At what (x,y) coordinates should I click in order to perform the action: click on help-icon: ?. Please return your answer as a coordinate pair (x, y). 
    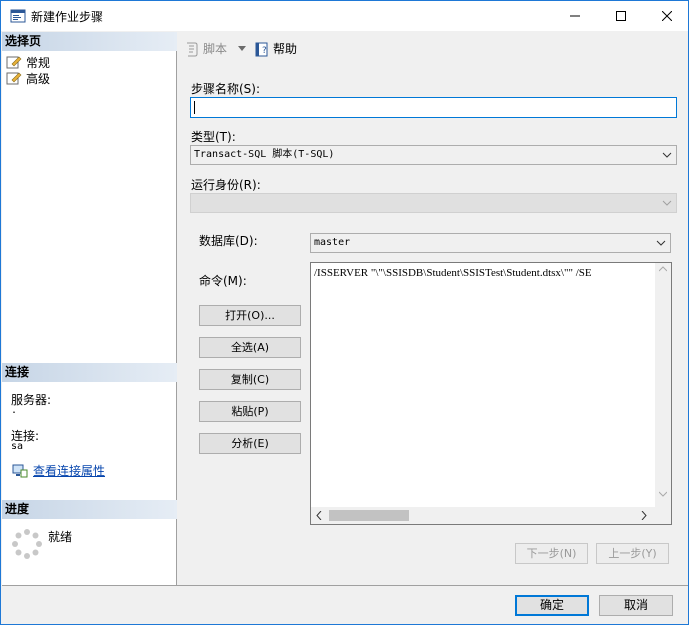
    Looking at the image, I should click on (261, 49).